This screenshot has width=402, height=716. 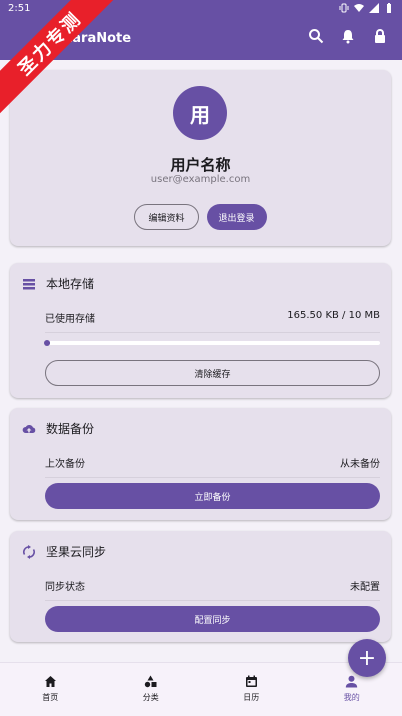 I want to click on app-bar-actions, so click(x=348, y=36).